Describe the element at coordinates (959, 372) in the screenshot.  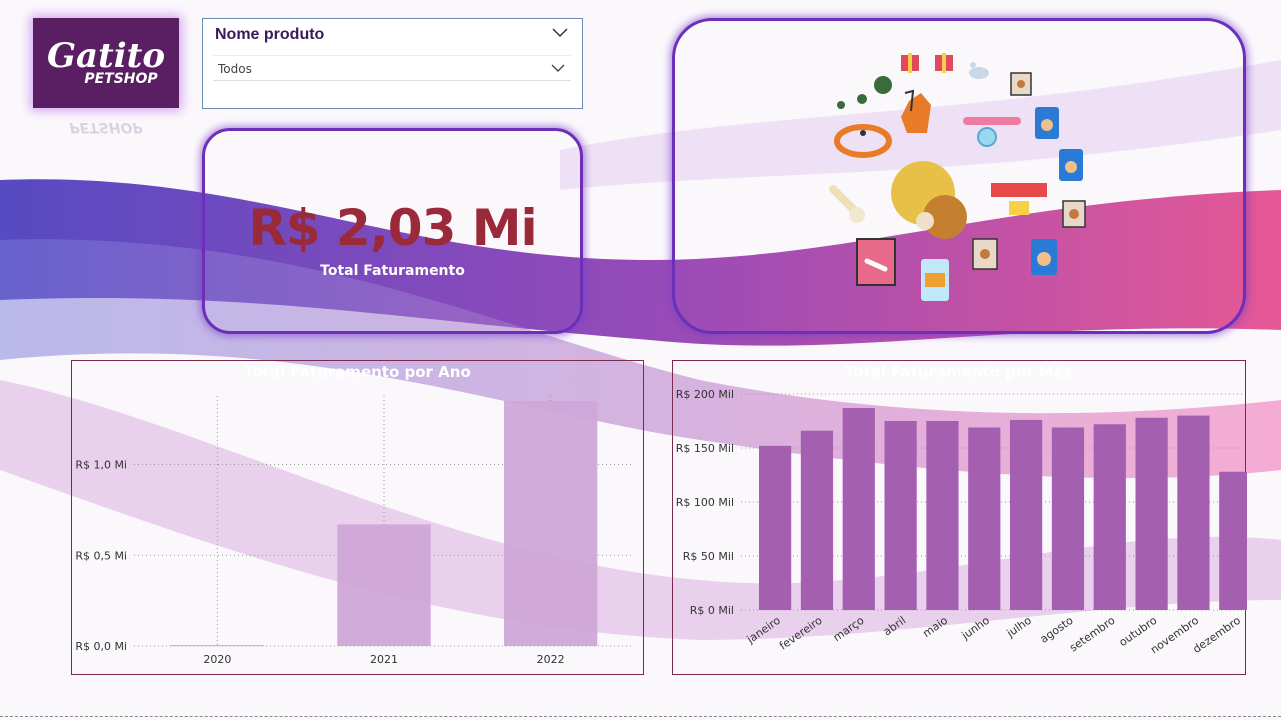
I see `chart-title: Total Faturamento por Mês` at that location.